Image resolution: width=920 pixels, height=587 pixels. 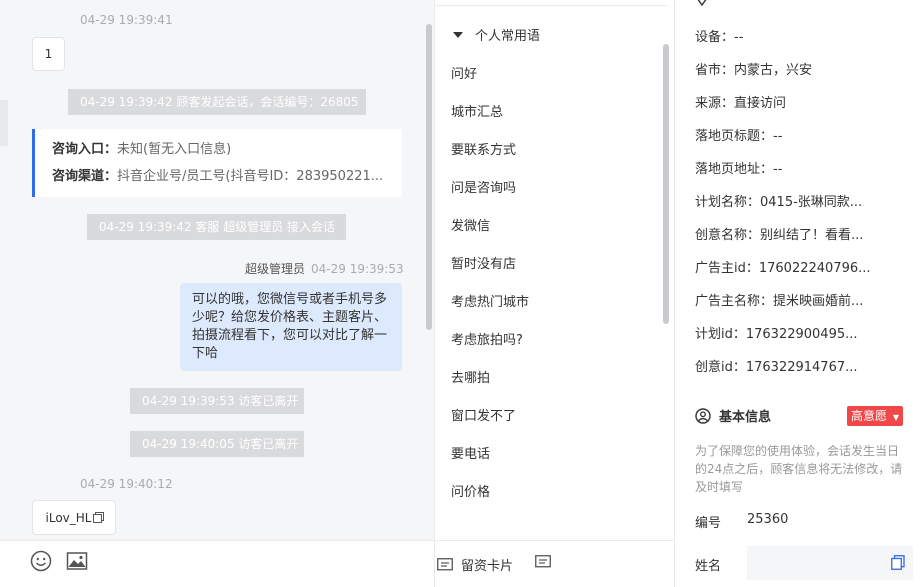 I want to click on system-message-visitor-left: 04-29 19:40:05 访客已离开, so click(x=217, y=444).